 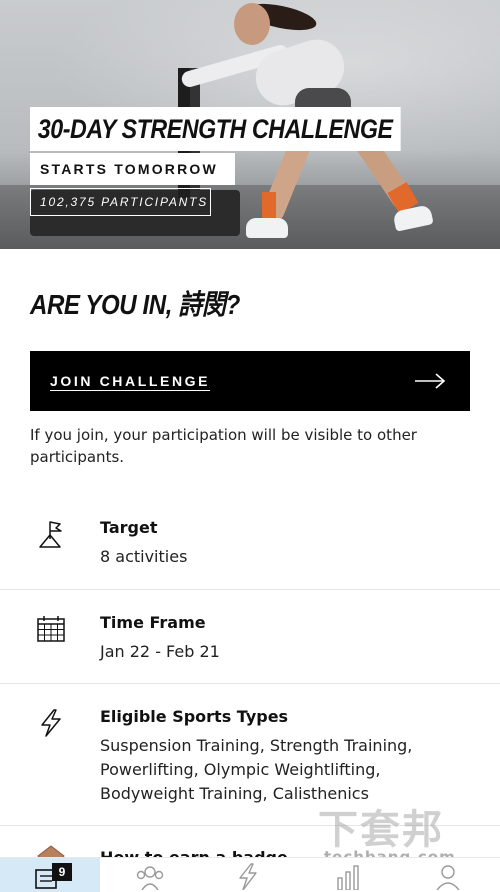 What do you see at coordinates (150, 878) in the screenshot?
I see `community-icon` at bounding box center [150, 878].